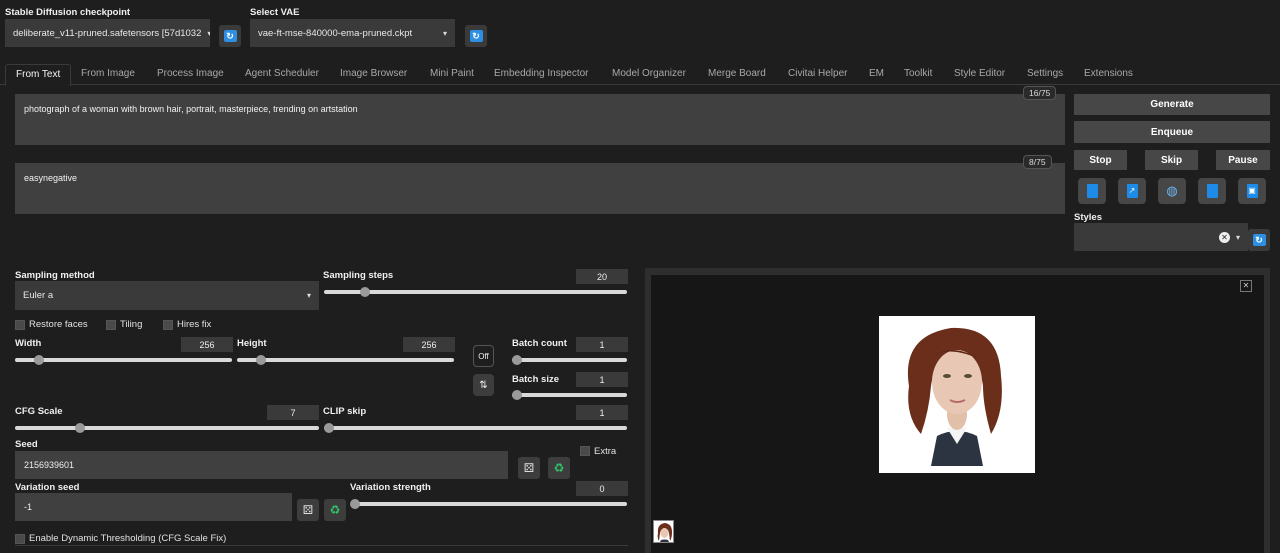 This screenshot has height=553, width=1280. Describe the element at coordinates (539, 343) in the screenshot. I see `batch-count-label: Batch count` at that location.